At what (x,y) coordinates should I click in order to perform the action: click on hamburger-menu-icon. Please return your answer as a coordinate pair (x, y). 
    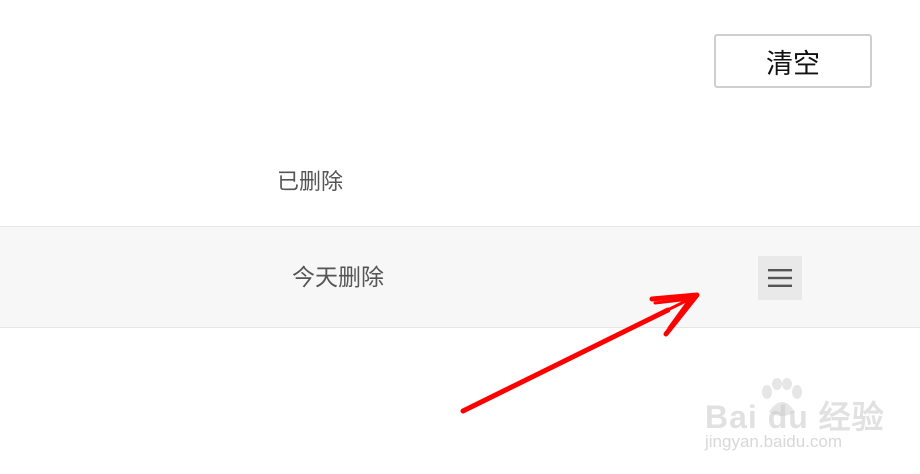
    Looking at the image, I should click on (780, 278).